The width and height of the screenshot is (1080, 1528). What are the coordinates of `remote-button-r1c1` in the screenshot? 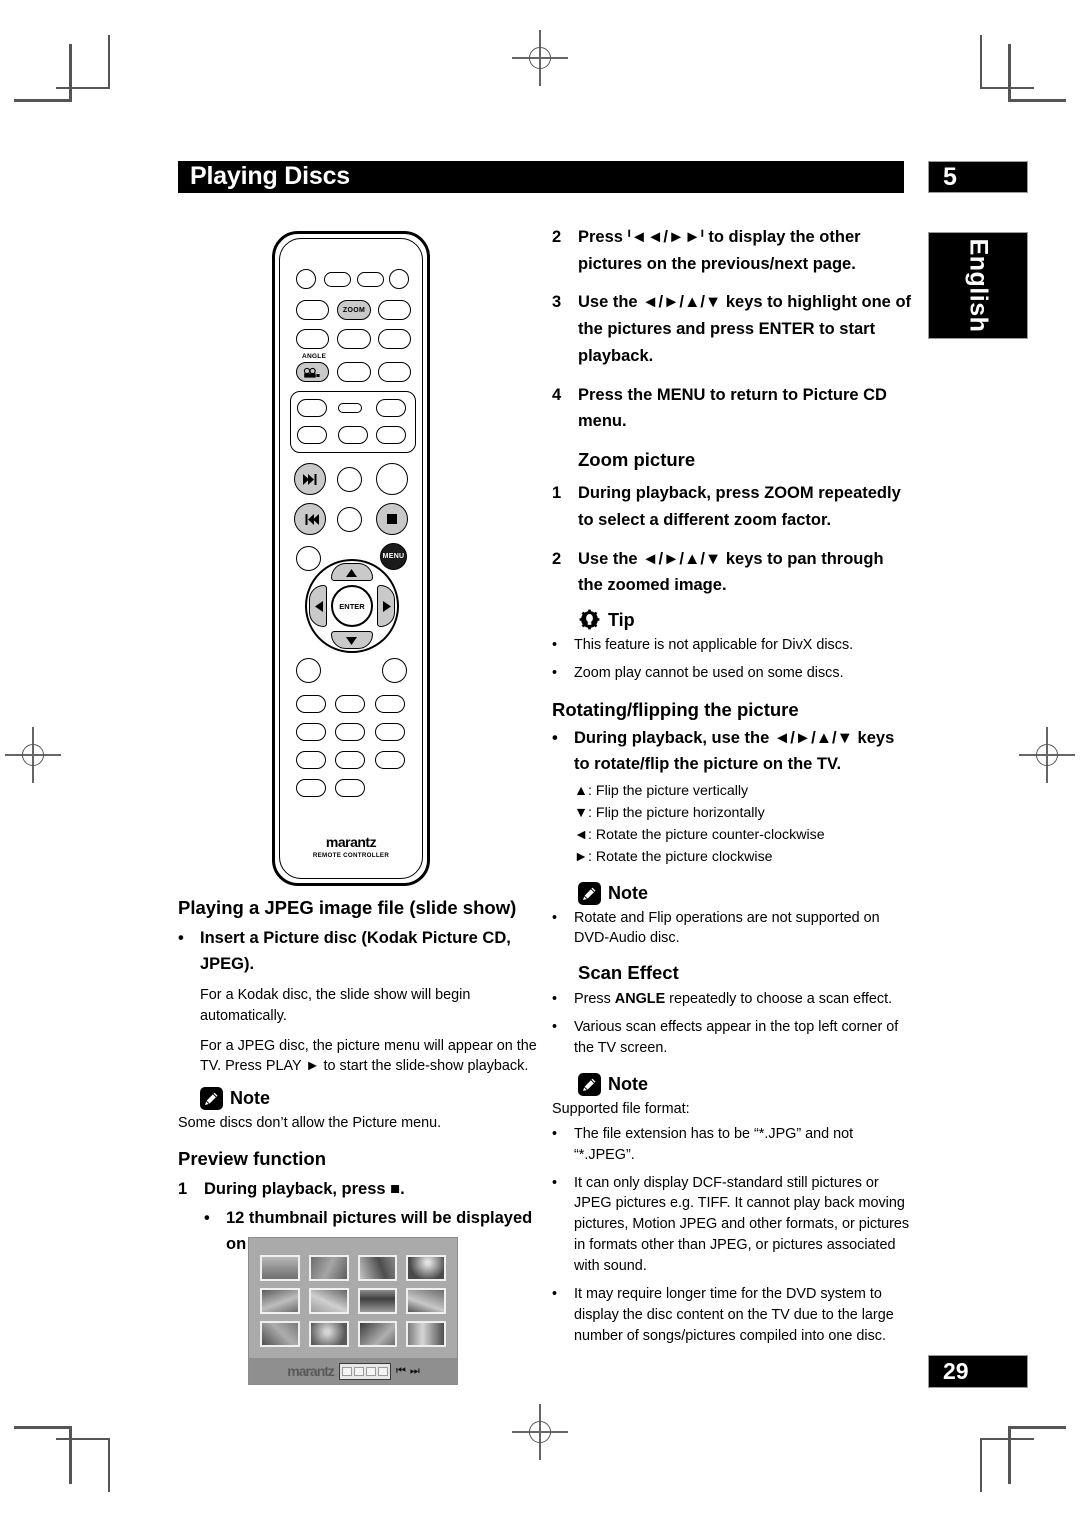 It's located at (306, 279).